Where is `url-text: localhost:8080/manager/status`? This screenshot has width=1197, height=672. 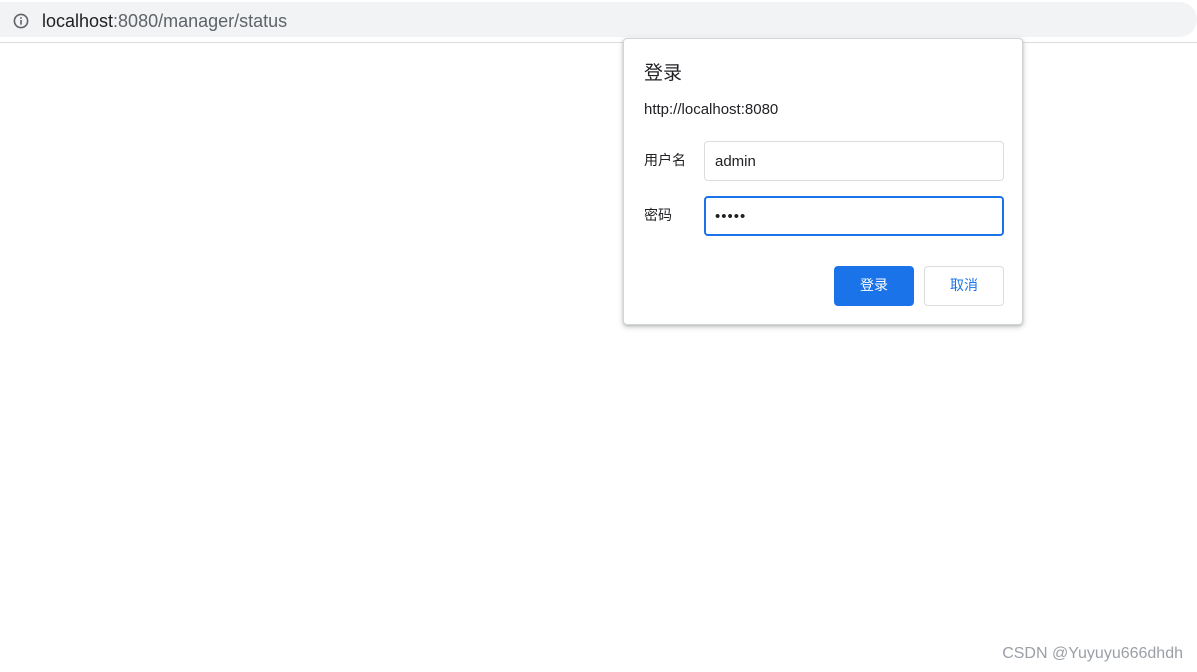
url-text: localhost:8080/manager/status is located at coordinates (164, 21).